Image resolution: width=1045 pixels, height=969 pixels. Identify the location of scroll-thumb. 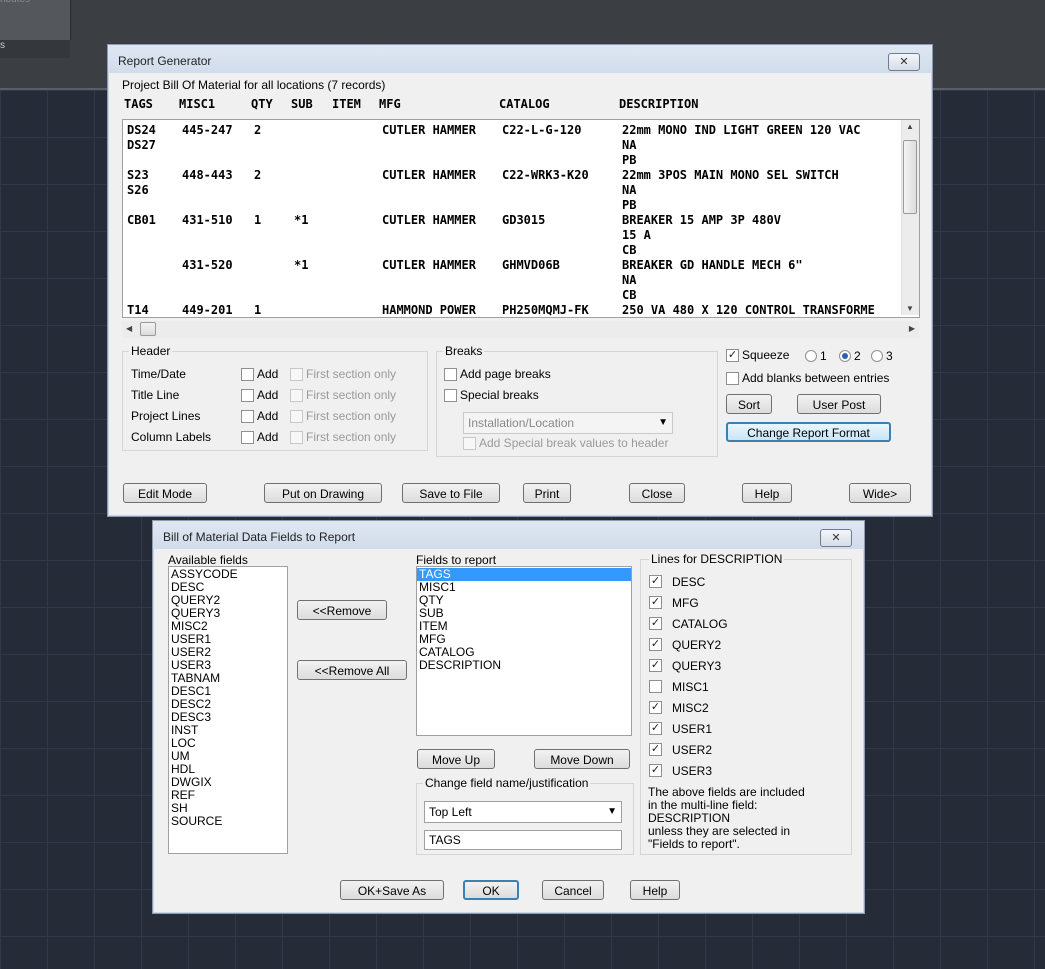
(910, 177).